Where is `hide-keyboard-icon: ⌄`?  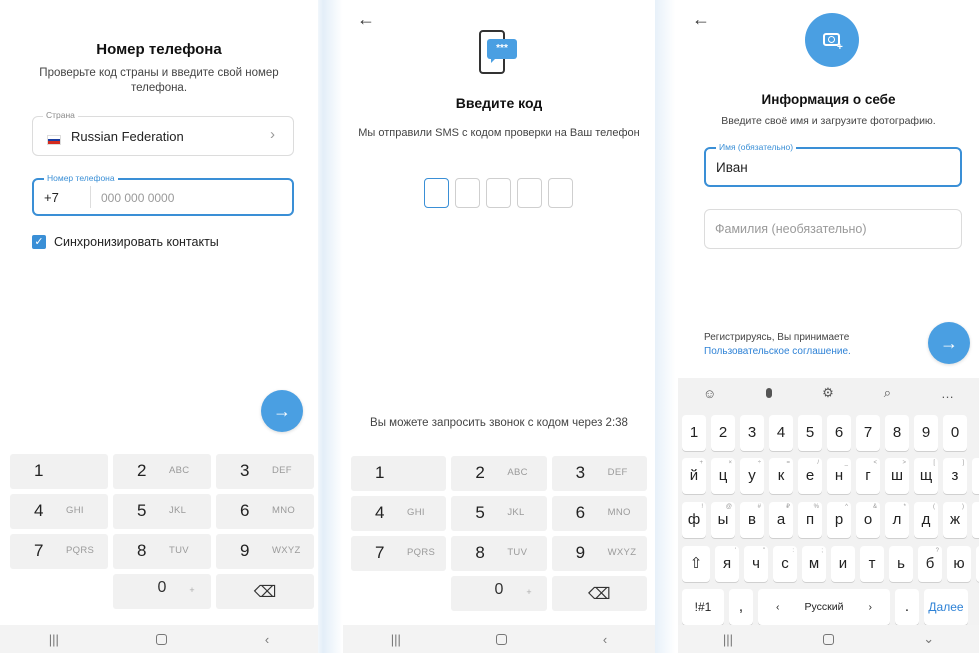
hide-keyboard-icon: ⌄ is located at coordinates (928, 639).